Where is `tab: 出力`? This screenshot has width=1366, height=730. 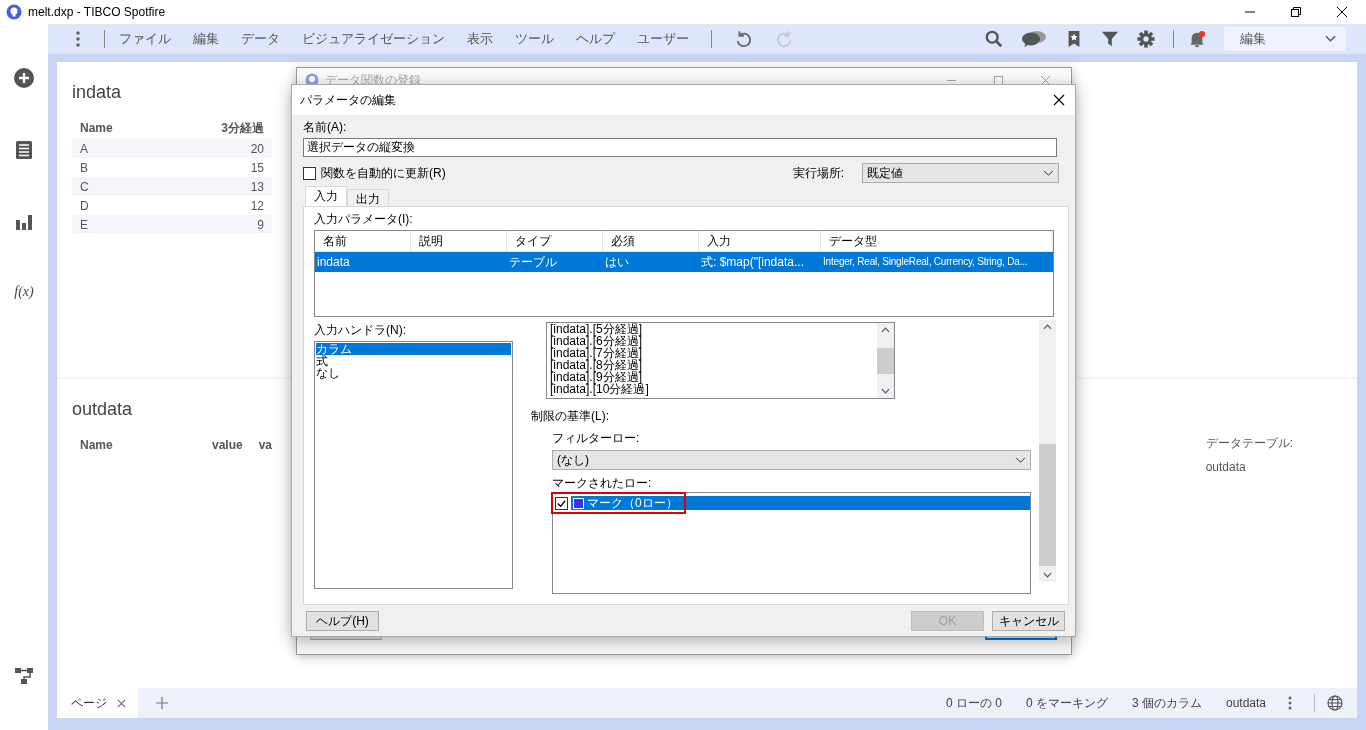
tab: 出力 is located at coordinates (368, 197).